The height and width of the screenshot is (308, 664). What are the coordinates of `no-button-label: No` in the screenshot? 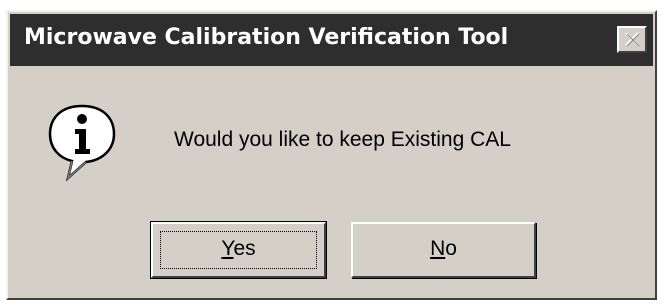 It's located at (443, 248).